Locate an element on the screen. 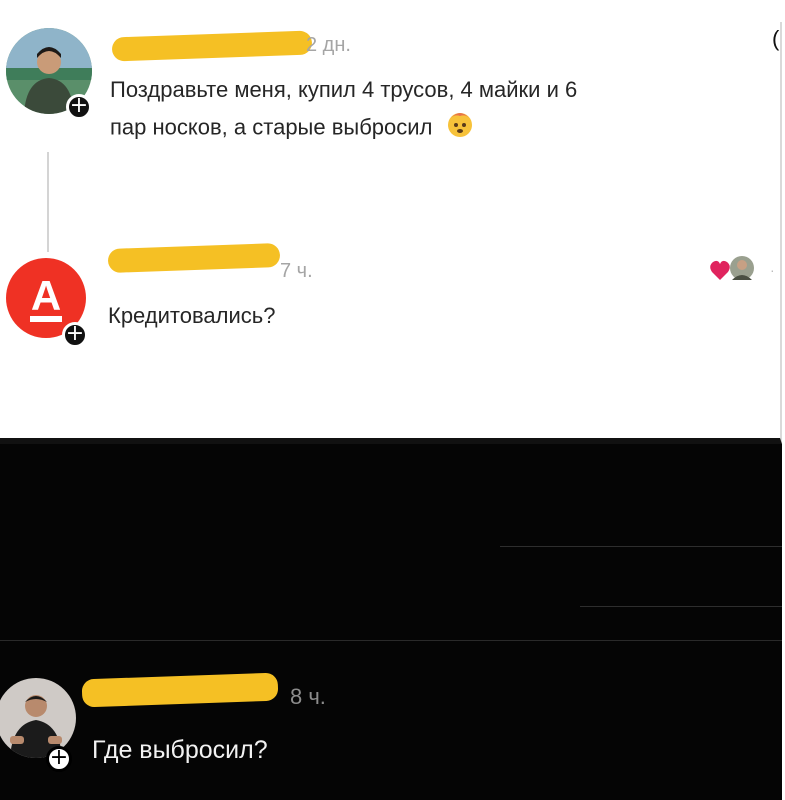 This screenshot has height=800, width=785. thread-line is located at coordinates (48, 202).